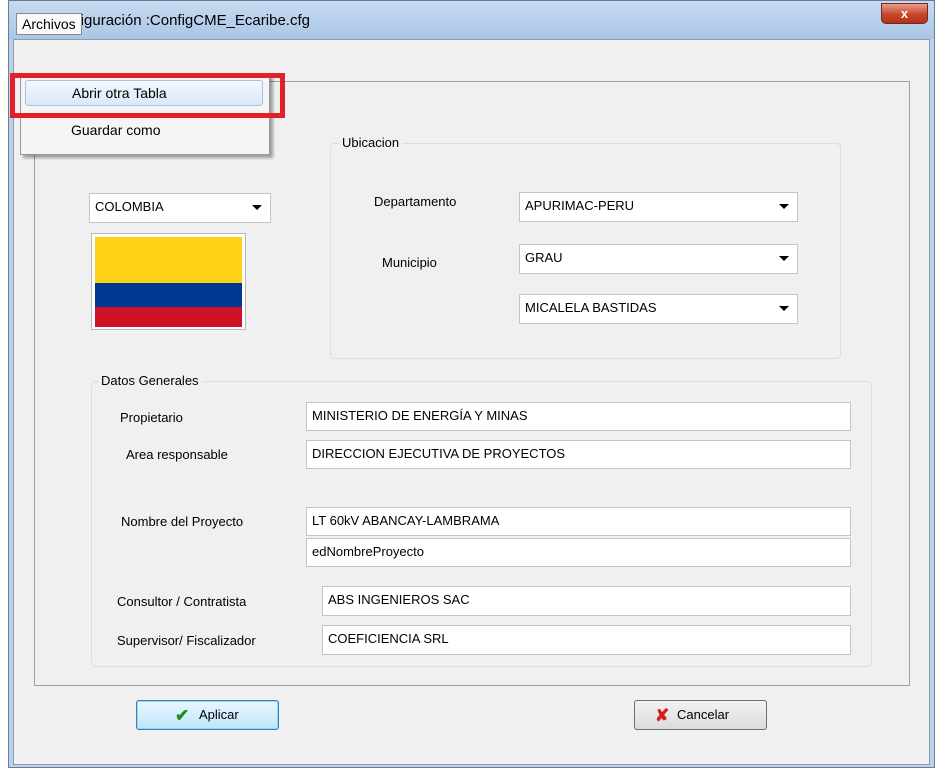 This screenshot has height=768, width=935. What do you see at coordinates (151, 417) in the screenshot?
I see `propietario-label: Propietario` at bounding box center [151, 417].